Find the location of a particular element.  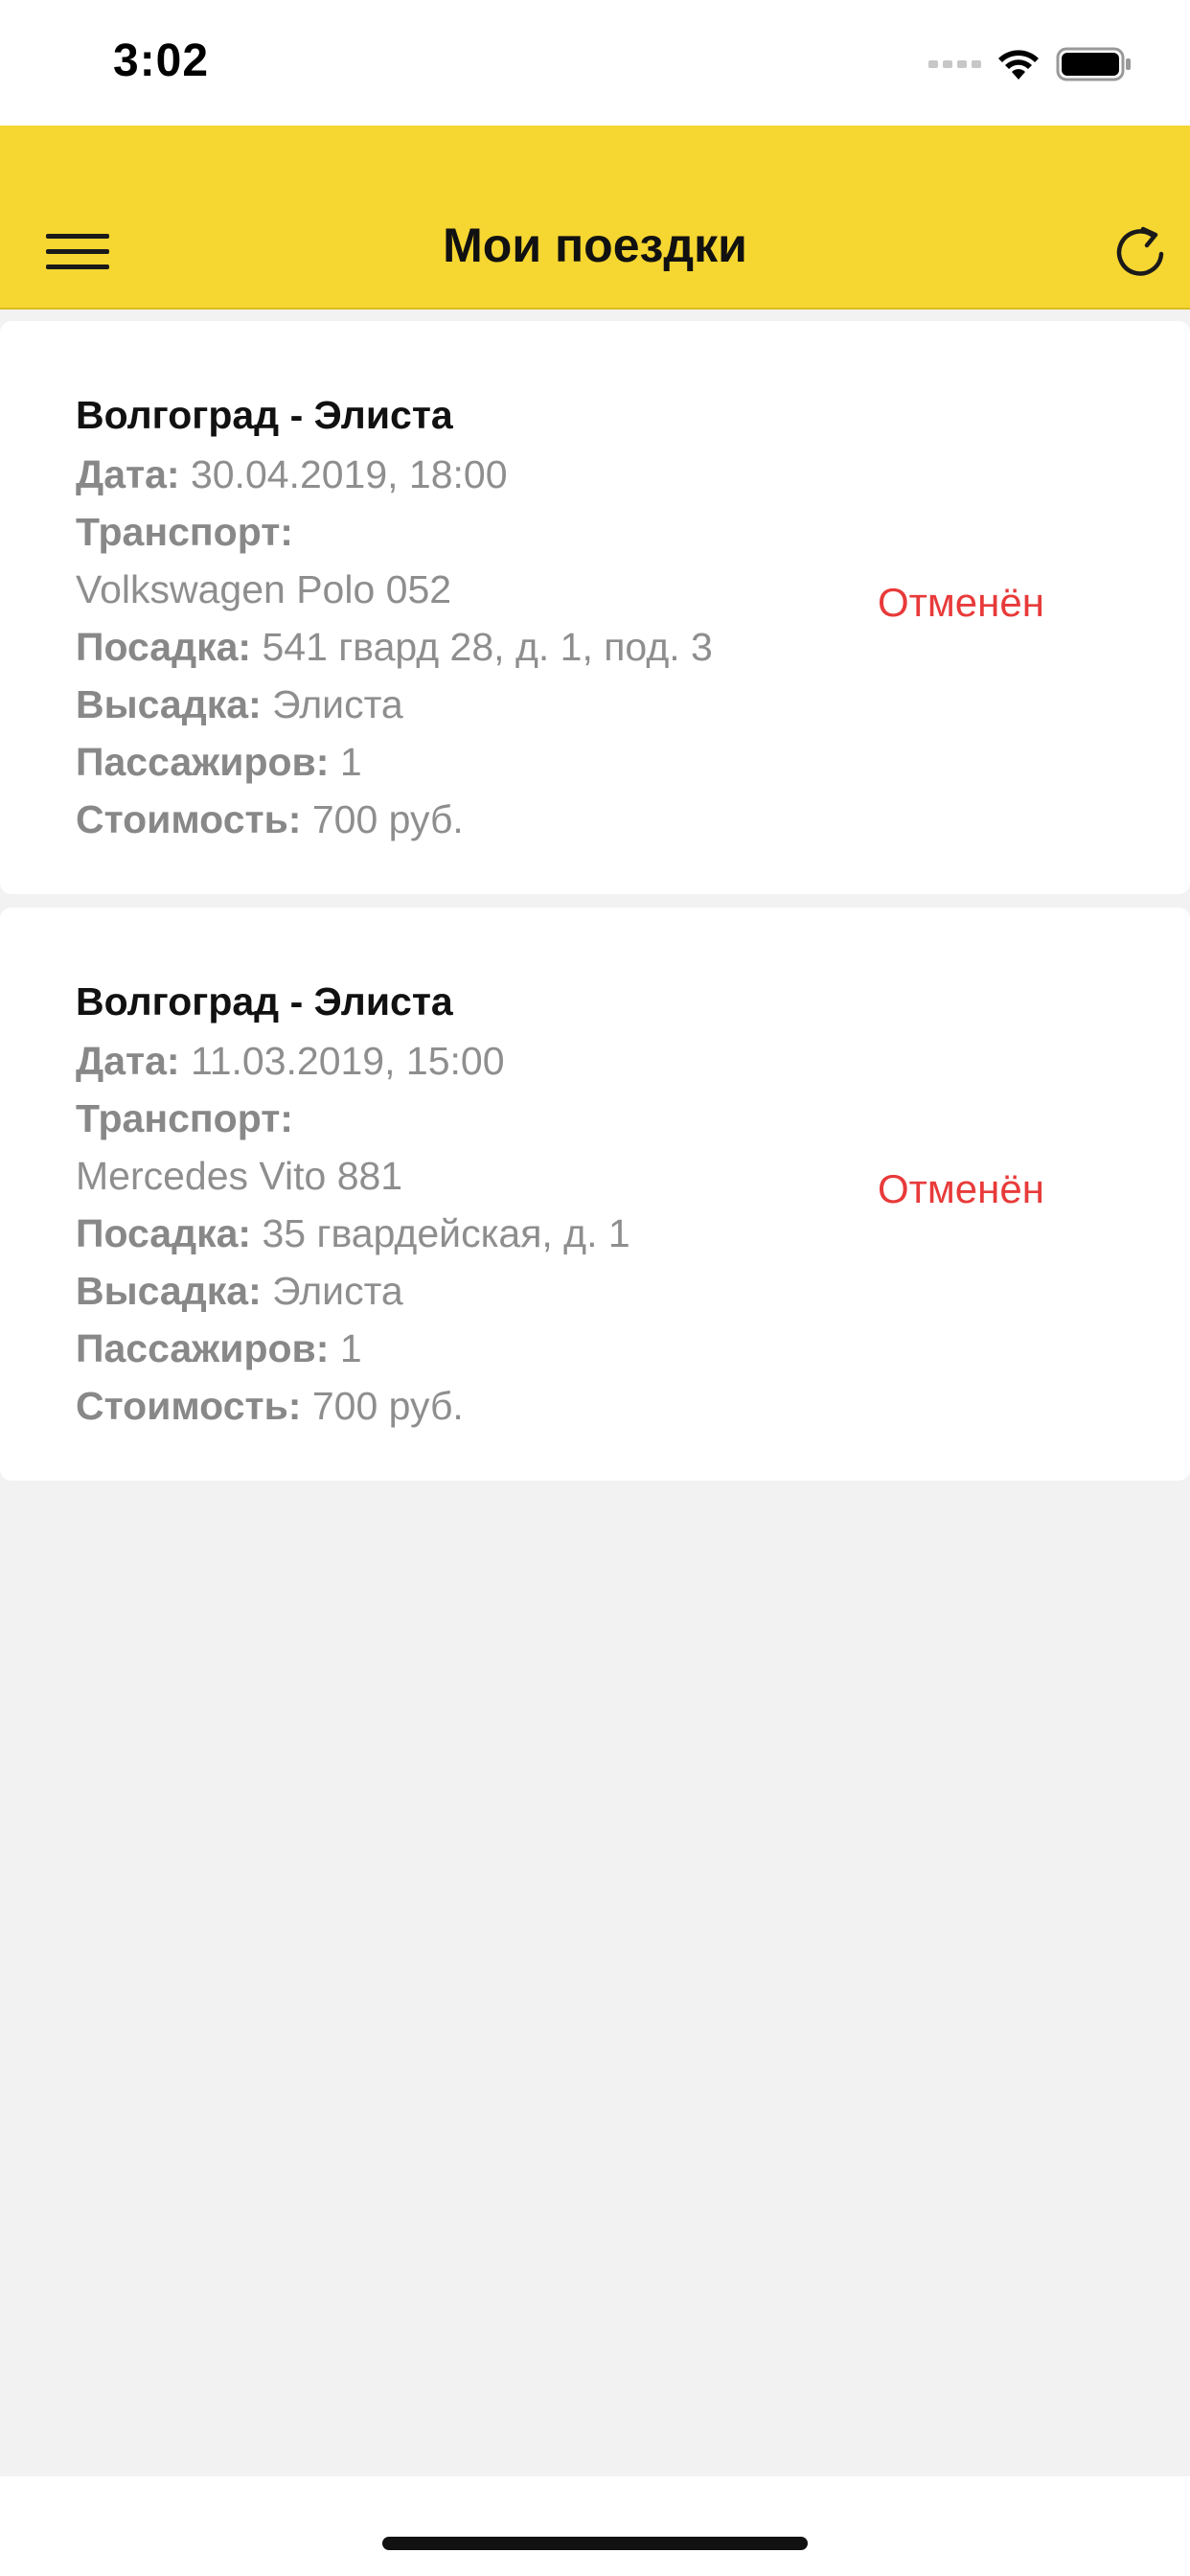

home-indicator is located at coordinates (595, 2543).